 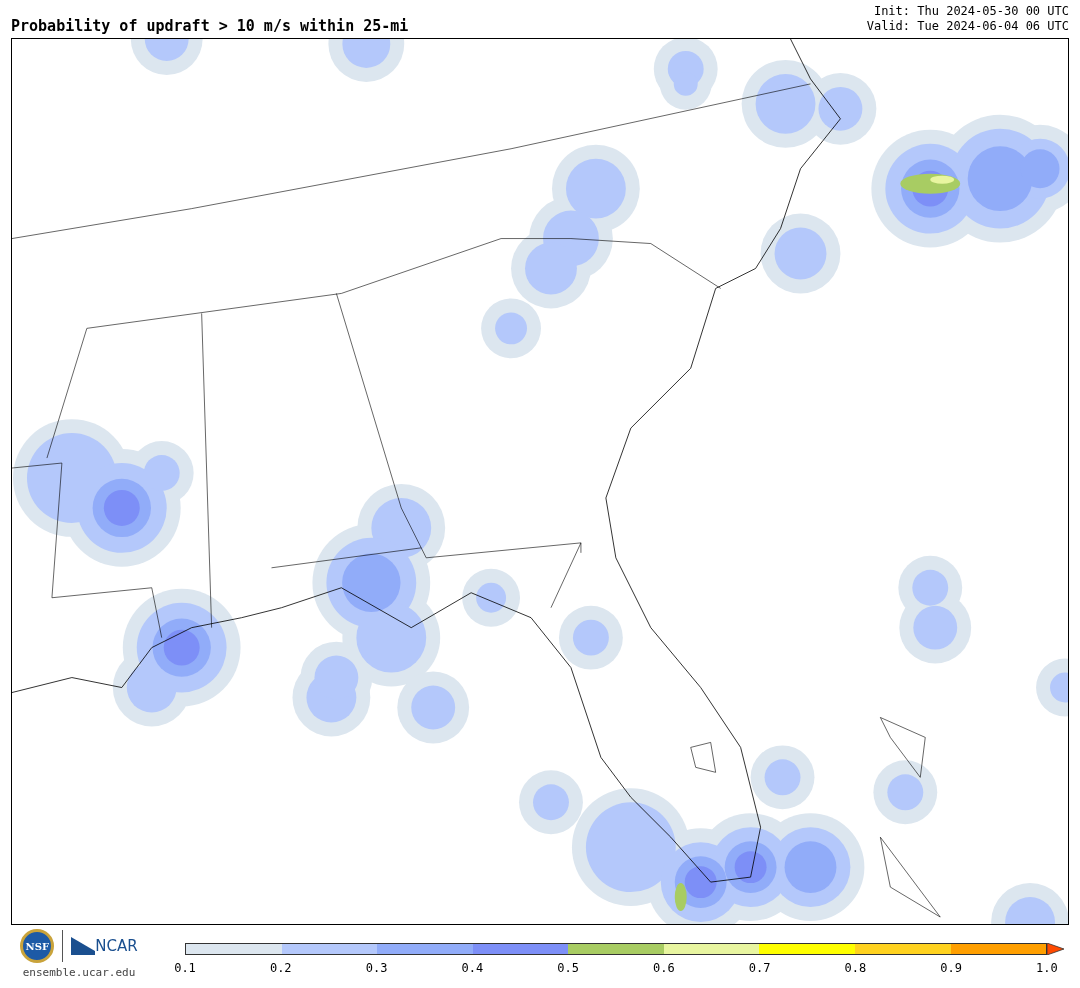 What do you see at coordinates (210, 26) in the screenshot?
I see `chart-title: Probability of updraft > 10 m/s within 25-mi` at bounding box center [210, 26].